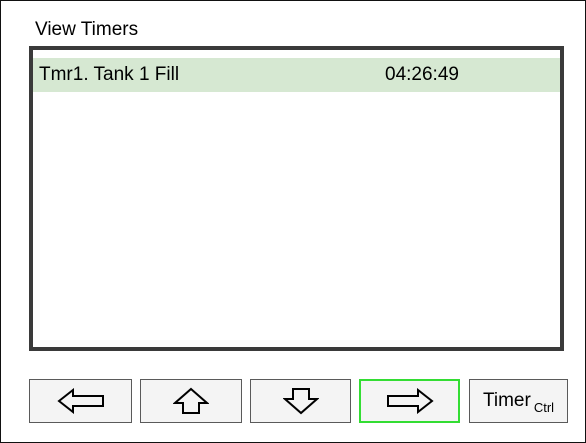 This screenshot has height=443, width=586. I want to click on up-arrow-icon, so click(191, 400).